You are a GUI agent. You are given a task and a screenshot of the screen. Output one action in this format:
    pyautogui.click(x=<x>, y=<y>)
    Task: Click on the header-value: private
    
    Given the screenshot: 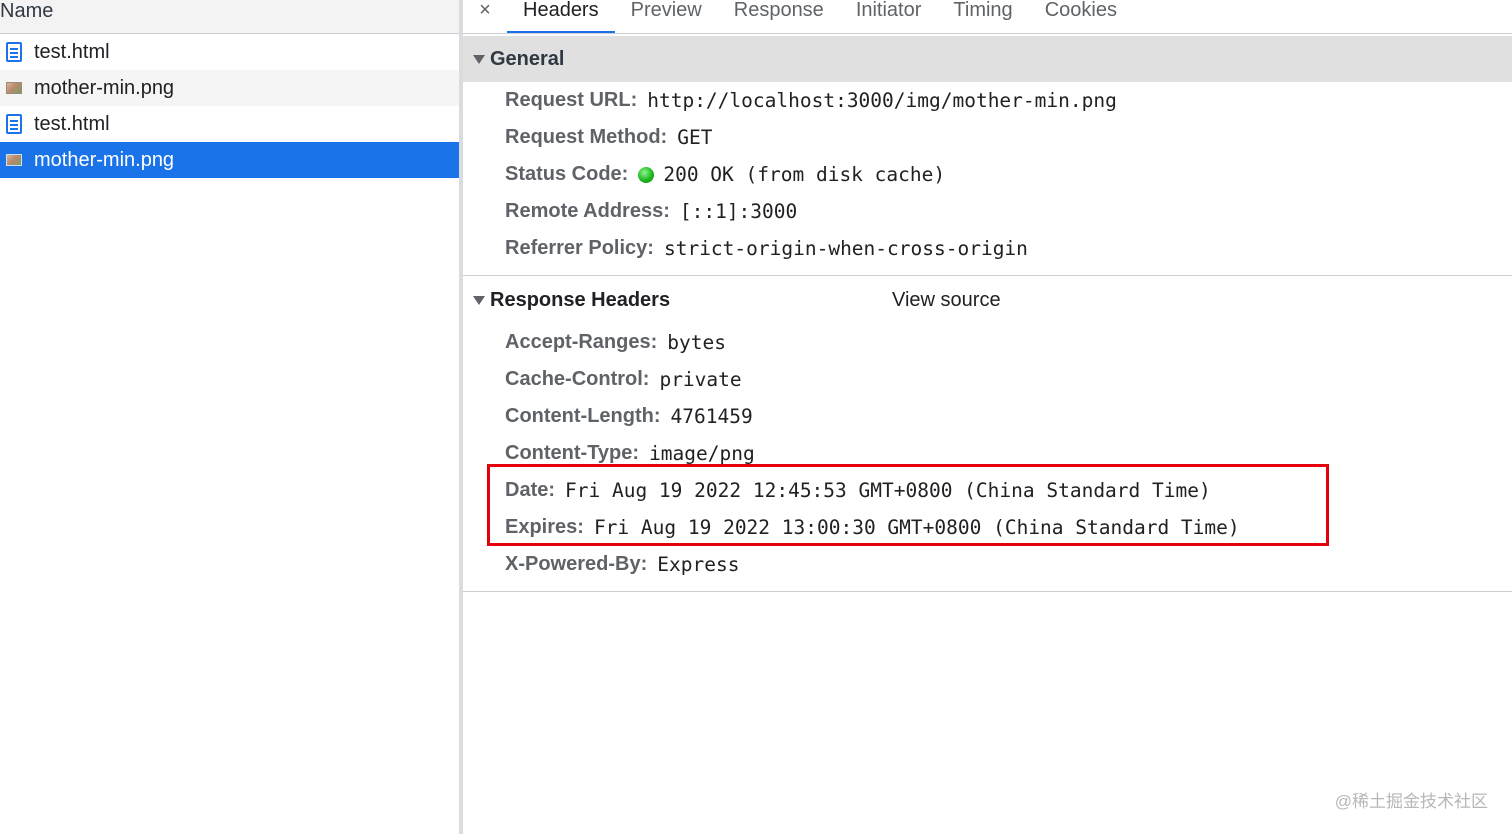 What is the action you would take?
    pyautogui.click(x=700, y=379)
    